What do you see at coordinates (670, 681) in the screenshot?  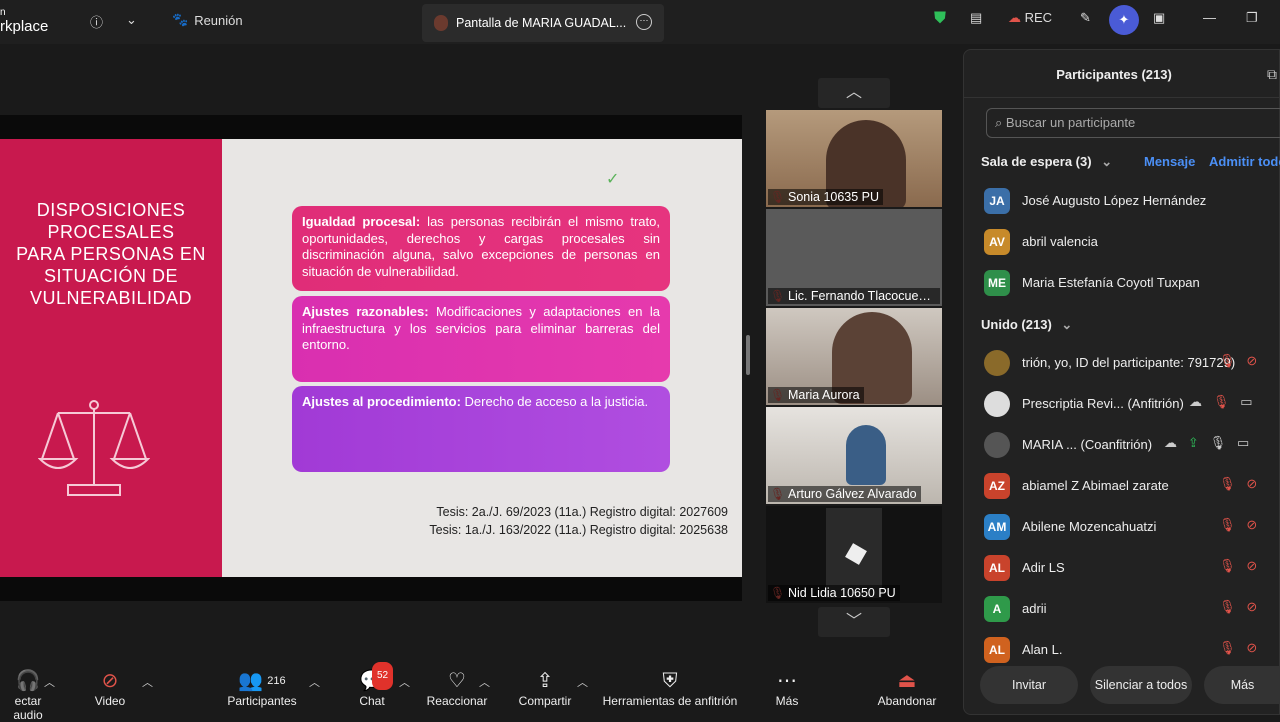 I see `shield-icon: ⛨` at bounding box center [670, 681].